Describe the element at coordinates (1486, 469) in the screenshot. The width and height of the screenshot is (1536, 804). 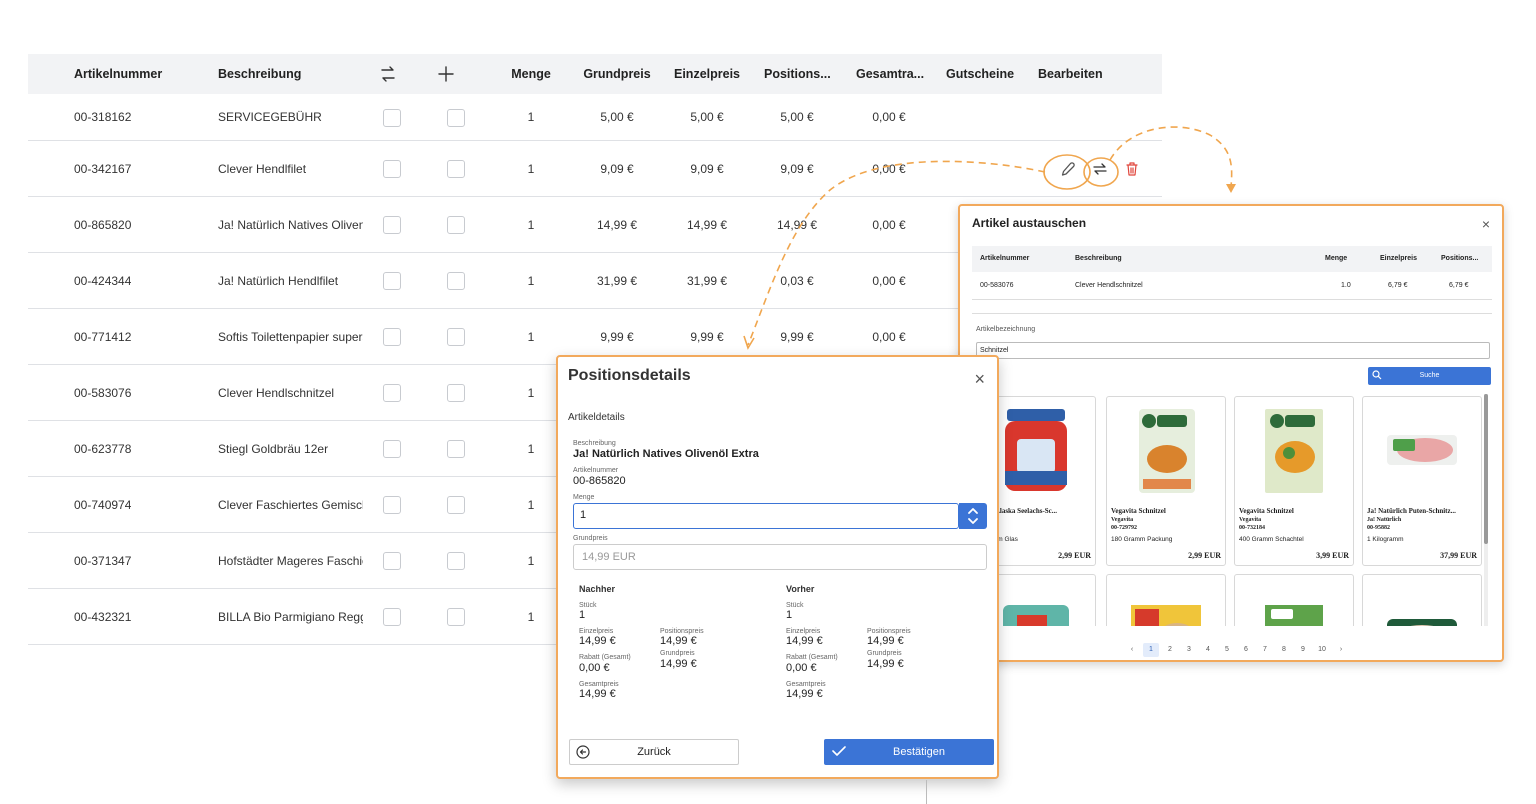
I see `scrollbar-thumb` at that location.